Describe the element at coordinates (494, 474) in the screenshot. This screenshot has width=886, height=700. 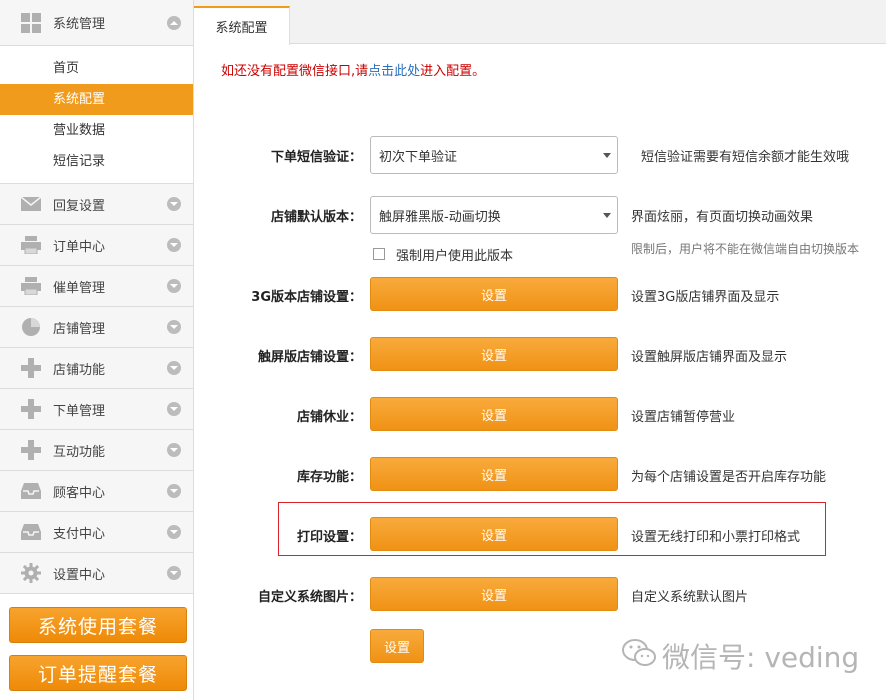
I see `inventory-button: 设置` at that location.